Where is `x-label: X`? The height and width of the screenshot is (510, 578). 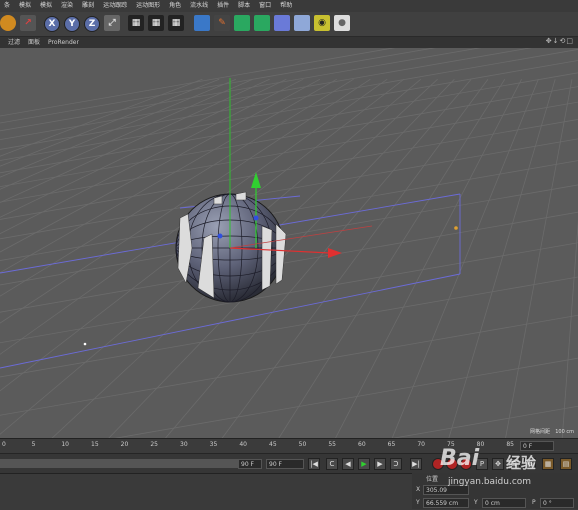 x-label: X is located at coordinates (418, 489).